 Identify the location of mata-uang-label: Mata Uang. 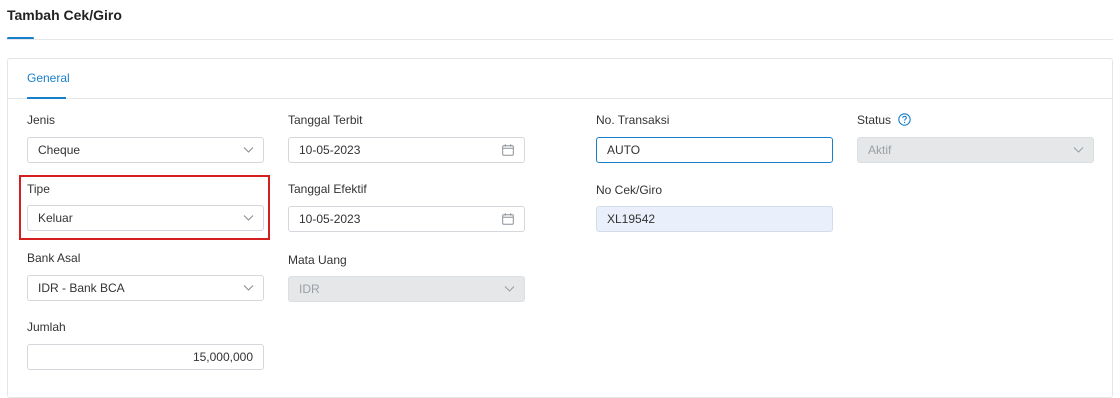
(317, 260).